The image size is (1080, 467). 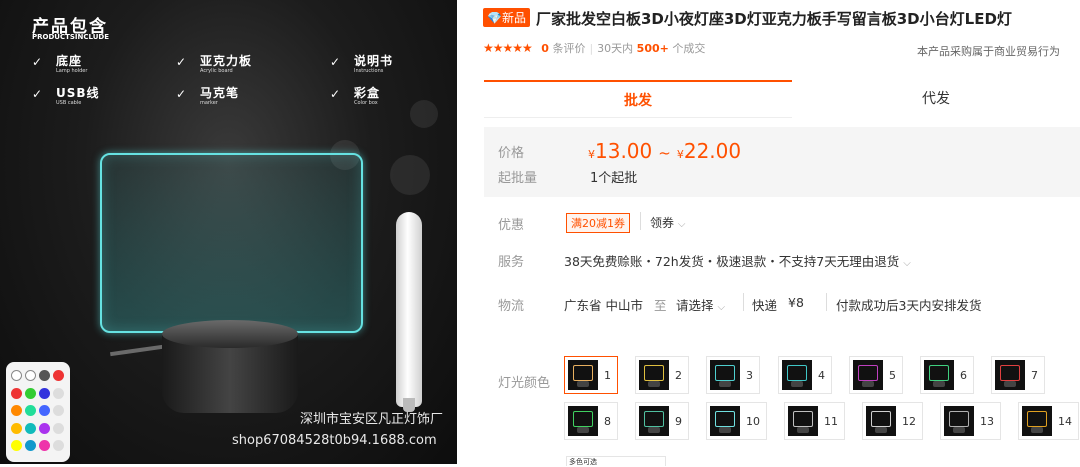 What do you see at coordinates (876, 375) in the screenshot?
I see `color-swatch: 5` at bounding box center [876, 375].